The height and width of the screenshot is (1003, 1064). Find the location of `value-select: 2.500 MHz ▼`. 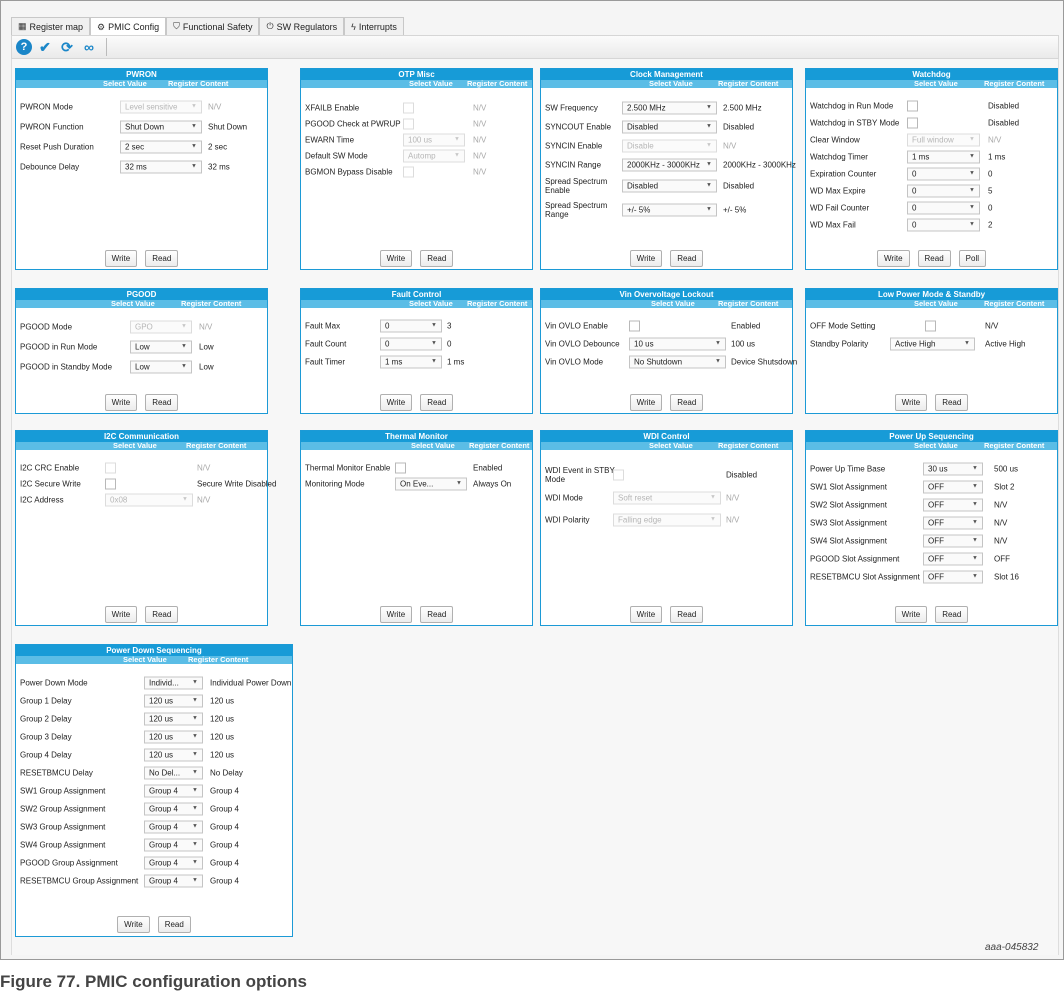

value-select: 2.500 MHz ▼ is located at coordinates (669, 107).